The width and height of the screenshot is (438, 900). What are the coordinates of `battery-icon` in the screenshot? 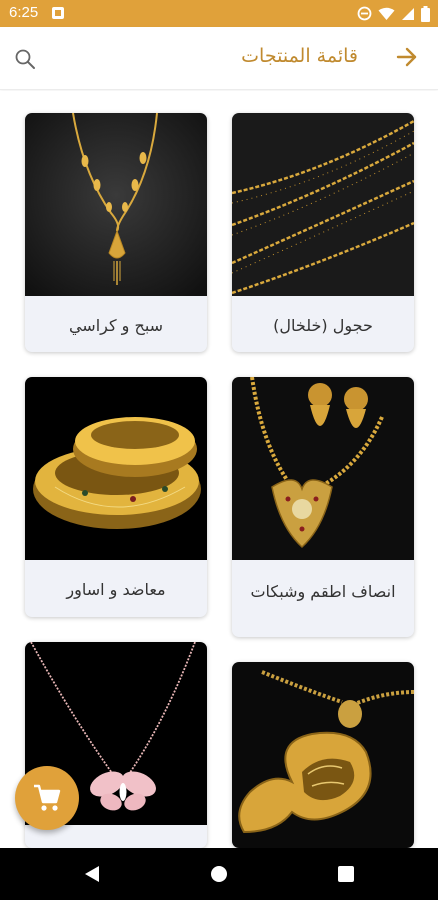 It's located at (425, 13).